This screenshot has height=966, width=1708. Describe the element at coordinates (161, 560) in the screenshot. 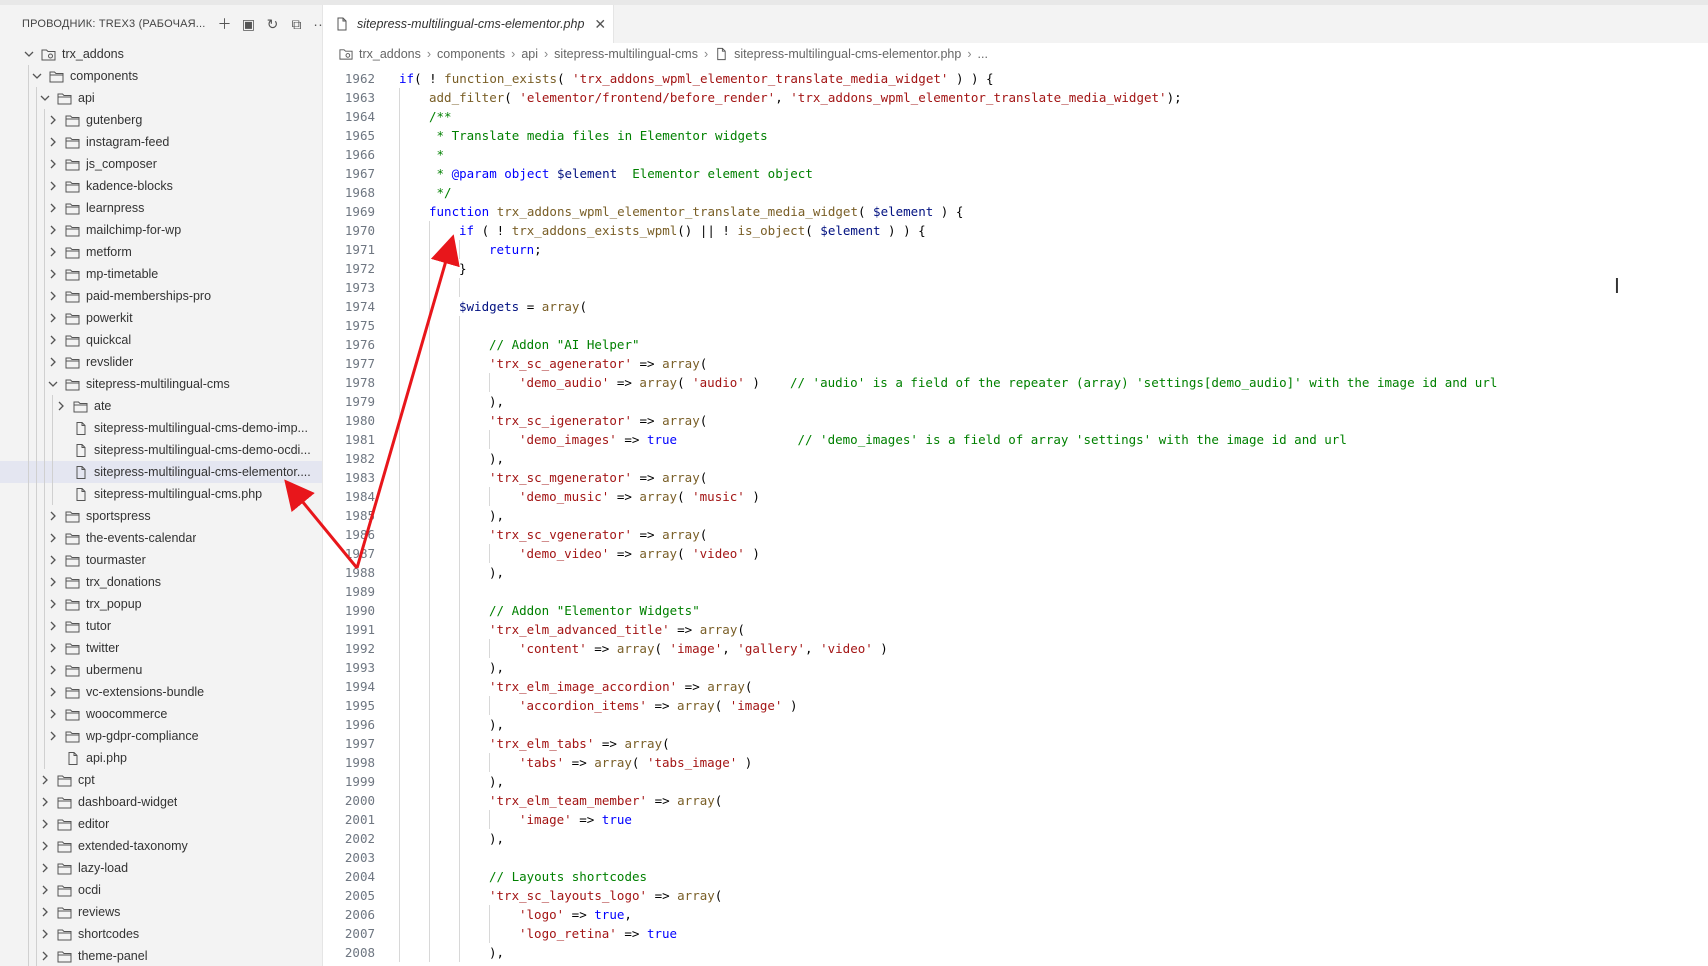

I see `tree-folder-item: tourmaster` at that location.